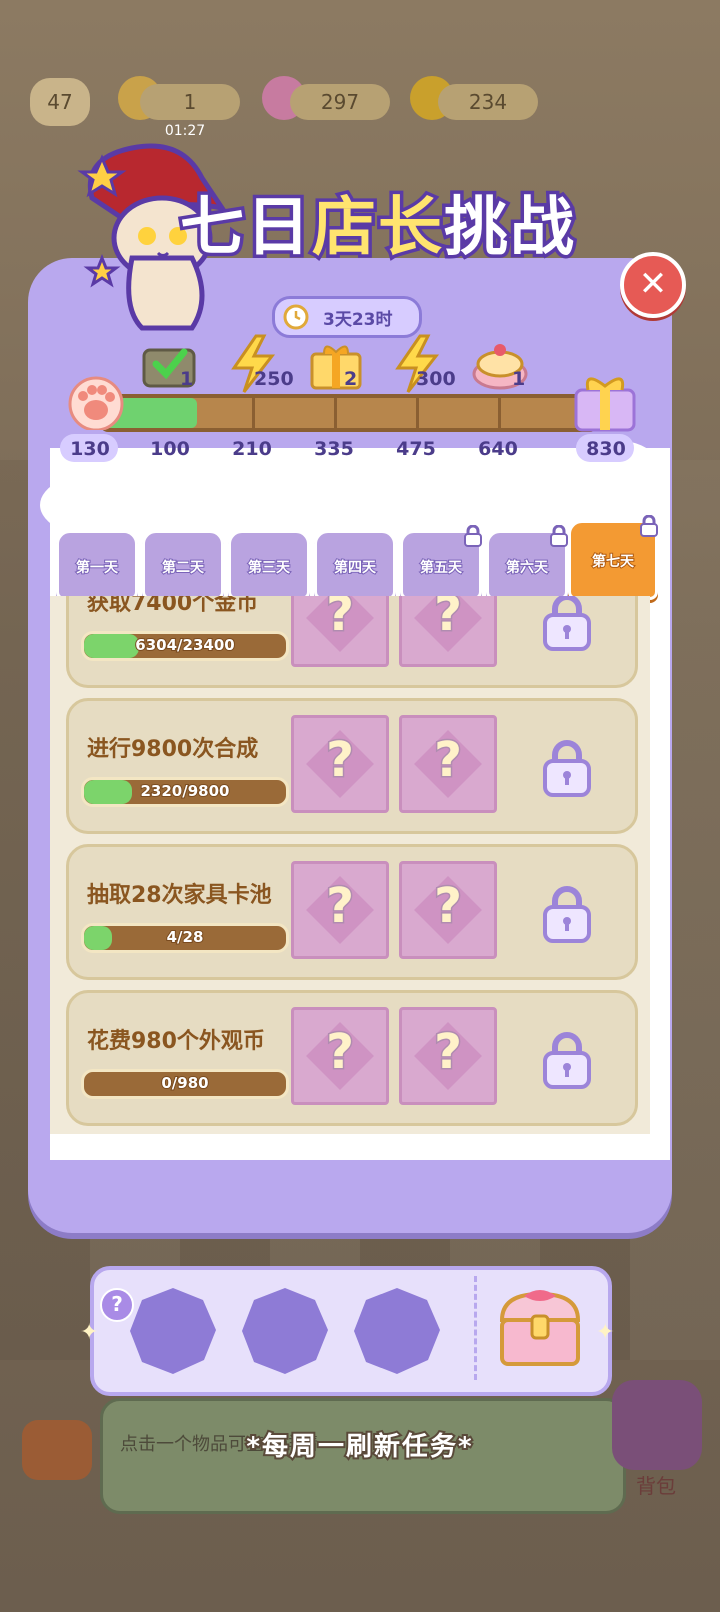 Image resolution: width=720 pixels, height=1612 pixels. I want to click on task-title: 花费980个外观币, so click(176, 1041).